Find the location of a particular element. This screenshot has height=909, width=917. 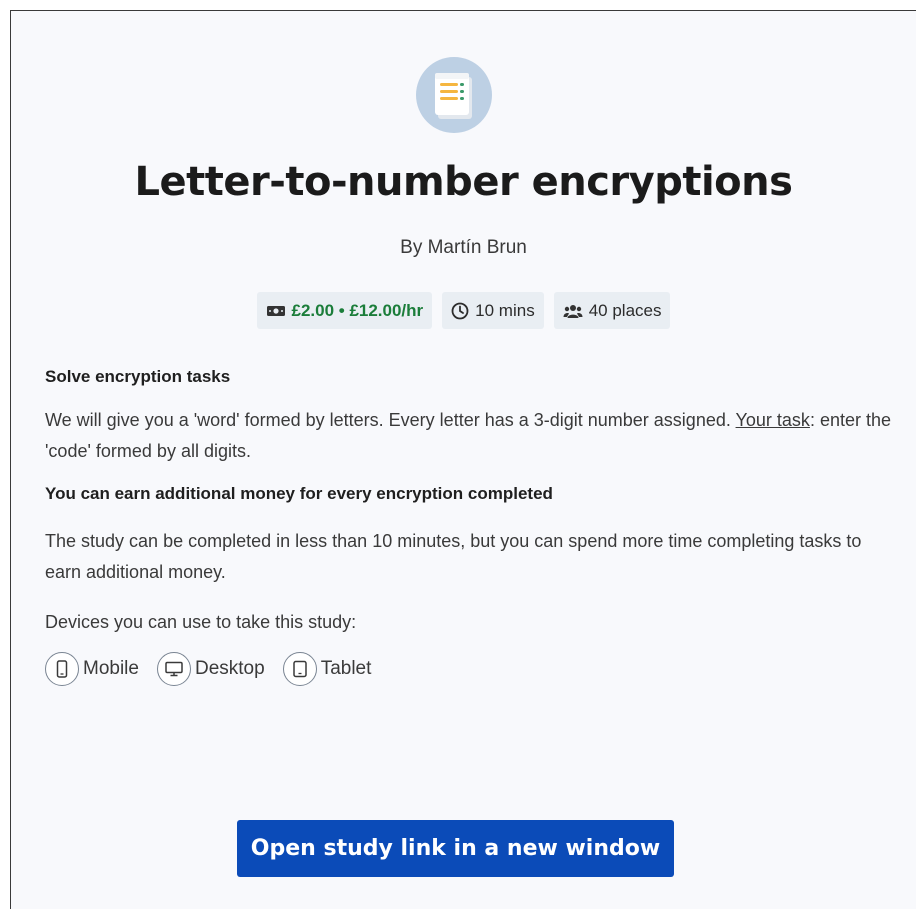

device-label: Tablet is located at coordinates (346, 668).